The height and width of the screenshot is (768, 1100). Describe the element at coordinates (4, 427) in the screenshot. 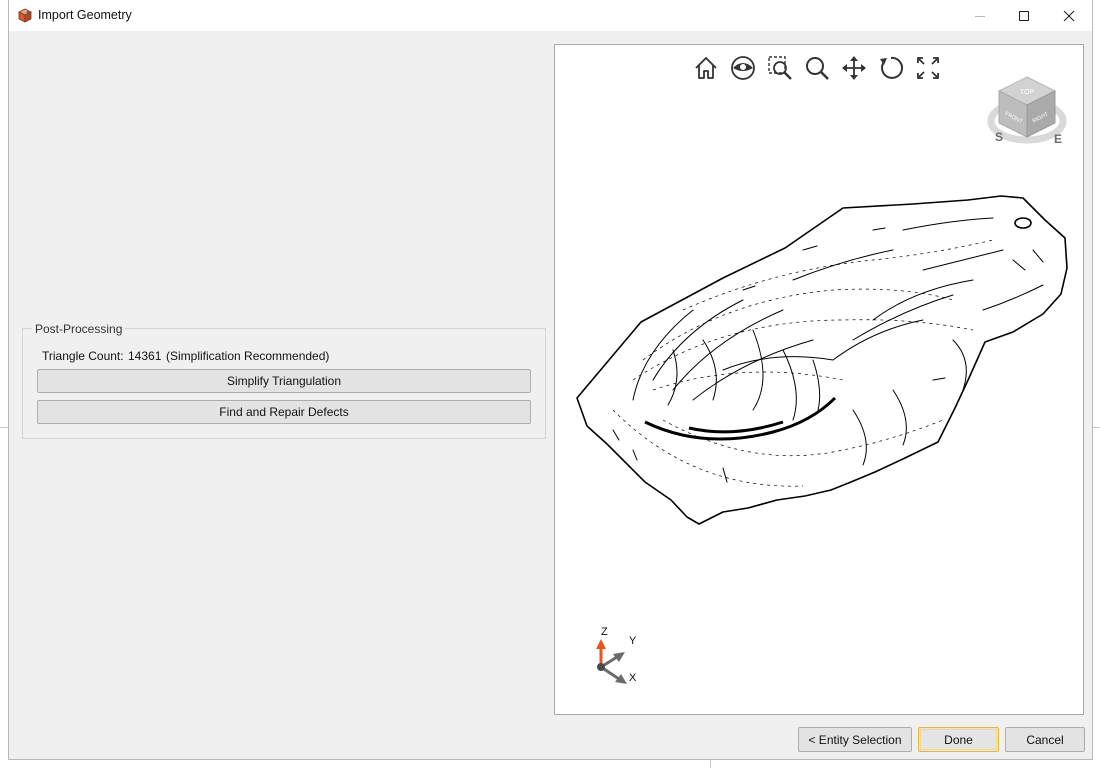

I see `background-divider-left` at that location.